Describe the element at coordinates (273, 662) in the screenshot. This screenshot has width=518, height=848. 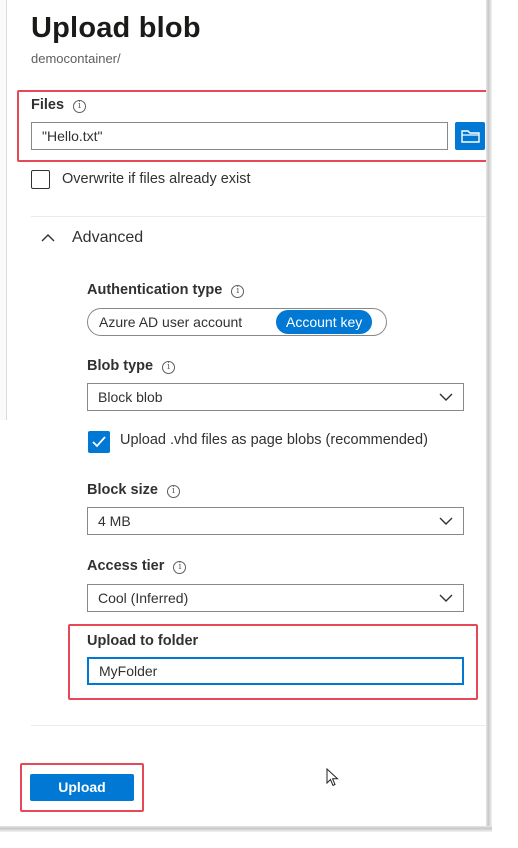
I see `upload-folder-highlight` at that location.